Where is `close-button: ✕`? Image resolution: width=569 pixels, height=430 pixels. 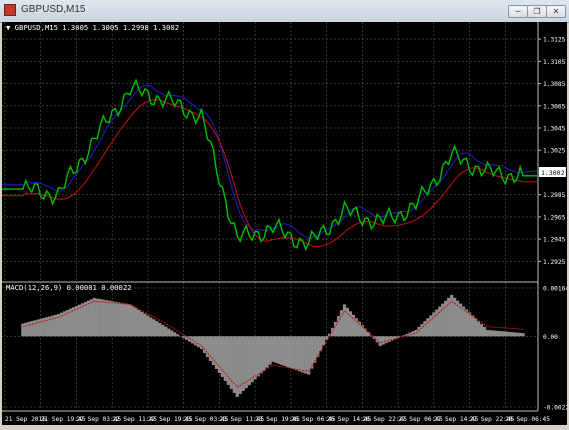 close-button: ✕ is located at coordinates (556, 11).